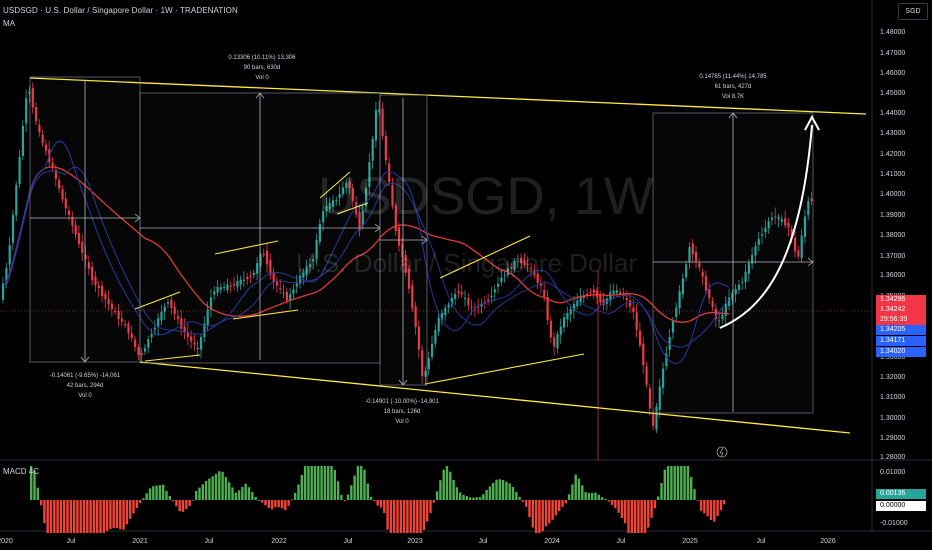 The image size is (932, 550). Describe the element at coordinates (892, 73) in the screenshot. I see `price-tick-label: 1.46000` at that location.